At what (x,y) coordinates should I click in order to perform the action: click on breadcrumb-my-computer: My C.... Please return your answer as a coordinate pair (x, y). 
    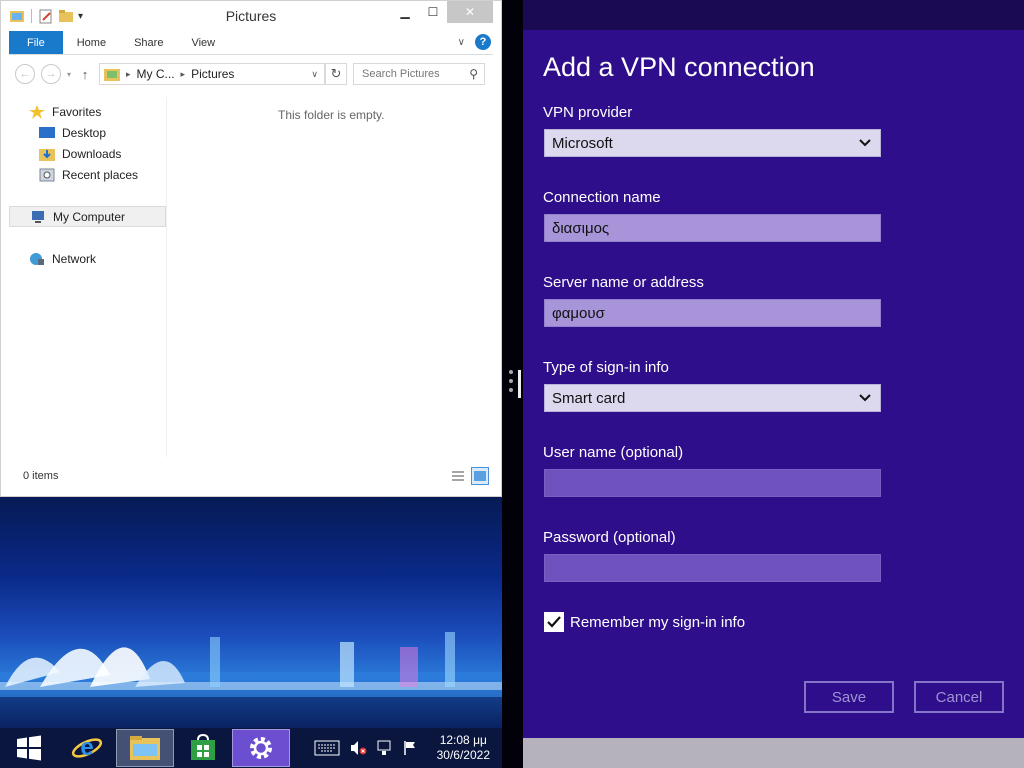
    Looking at the image, I should click on (156, 74).